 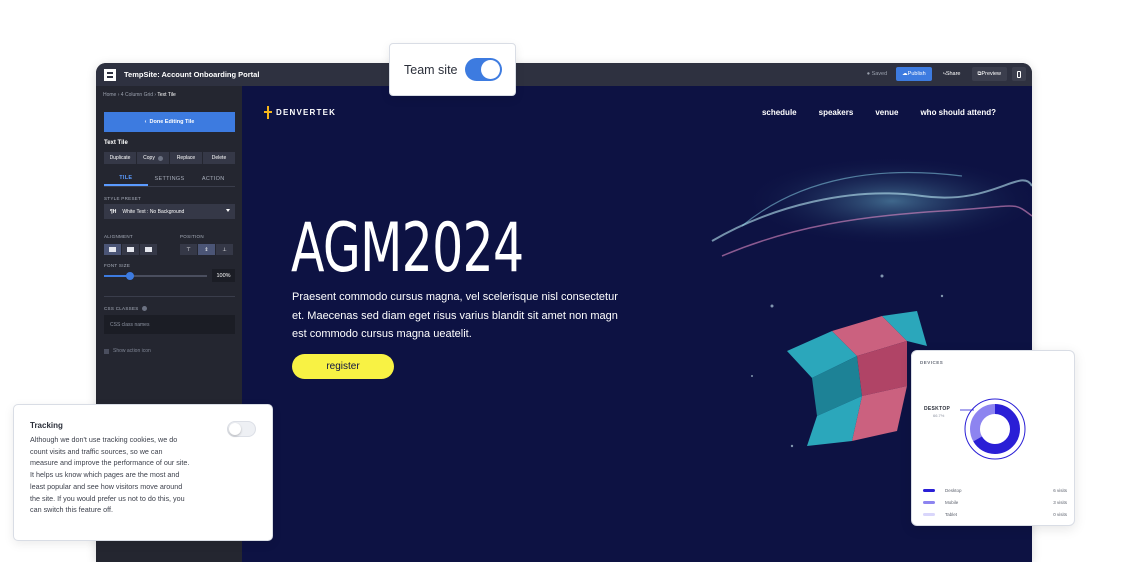 I want to click on share-button: ⤷ Share, so click(x=952, y=74).